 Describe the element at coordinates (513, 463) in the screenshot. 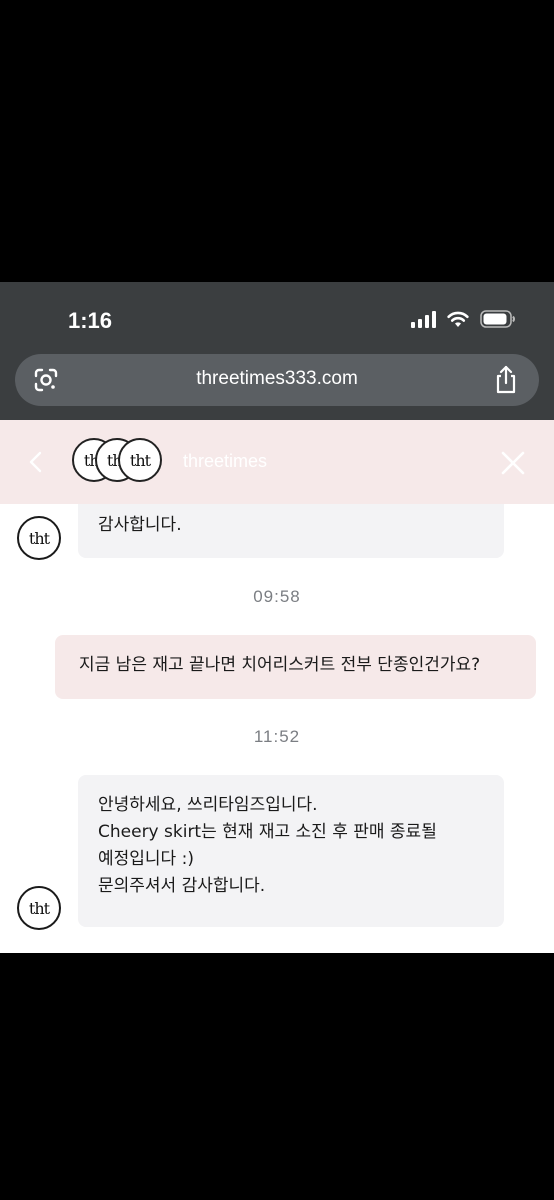

I see `close-icon` at that location.